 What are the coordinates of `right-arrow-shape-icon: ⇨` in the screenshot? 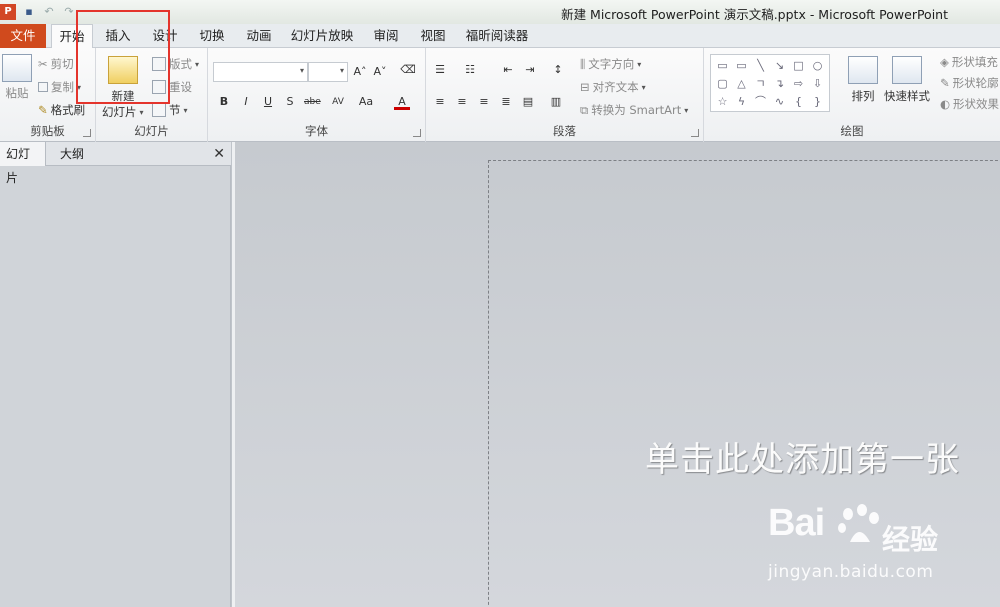 It's located at (798, 84).